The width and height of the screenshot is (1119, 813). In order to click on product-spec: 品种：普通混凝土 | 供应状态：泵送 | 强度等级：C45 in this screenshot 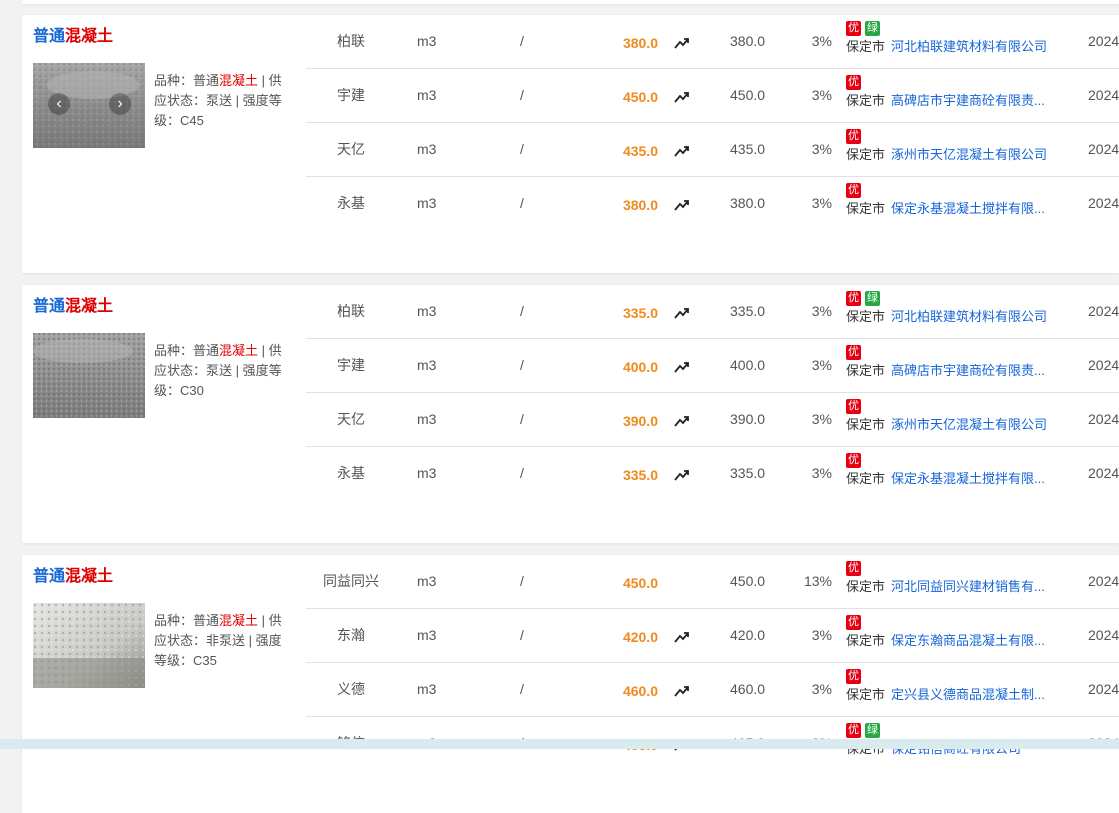, I will do `click(218, 100)`.